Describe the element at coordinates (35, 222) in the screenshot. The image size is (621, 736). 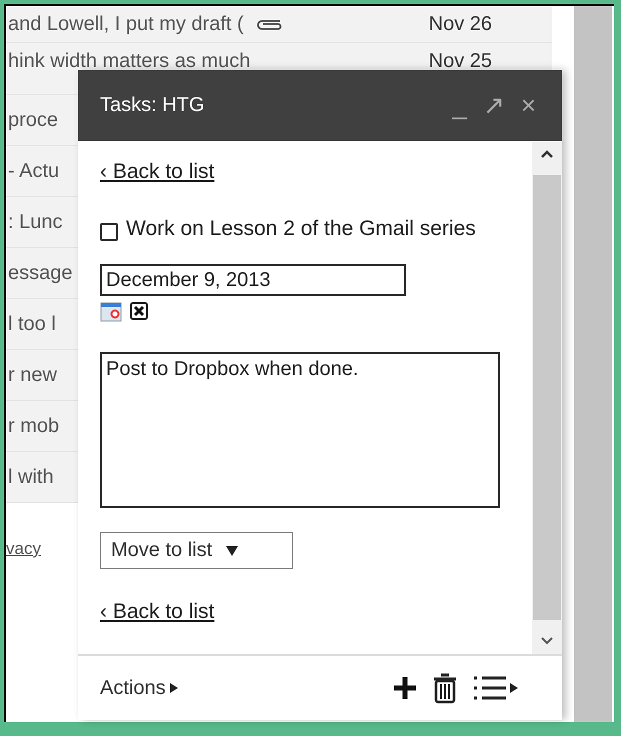
I see `mail-snippet: : Lunc` at that location.